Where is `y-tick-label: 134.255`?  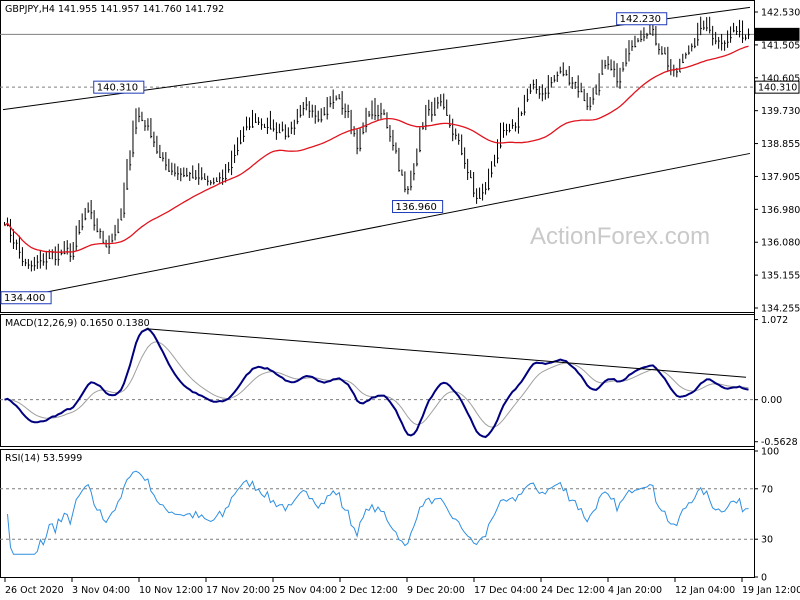
y-tick-label: 134.255 is located at coordinates (780, 309).